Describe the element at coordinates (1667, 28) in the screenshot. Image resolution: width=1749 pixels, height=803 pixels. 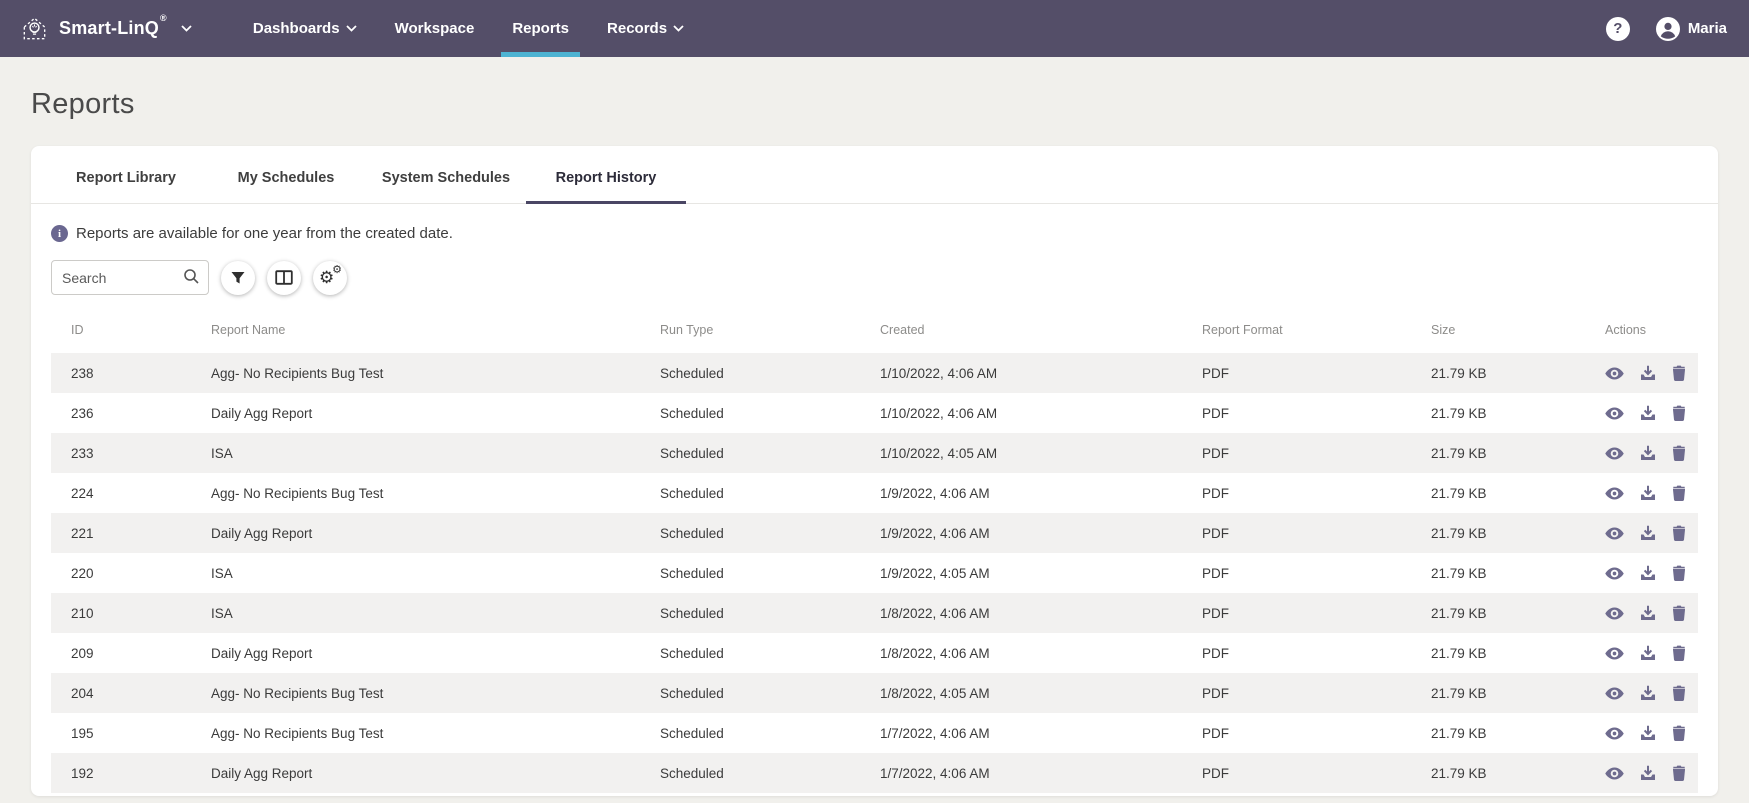
I see `user-avatar-icon` at that location.